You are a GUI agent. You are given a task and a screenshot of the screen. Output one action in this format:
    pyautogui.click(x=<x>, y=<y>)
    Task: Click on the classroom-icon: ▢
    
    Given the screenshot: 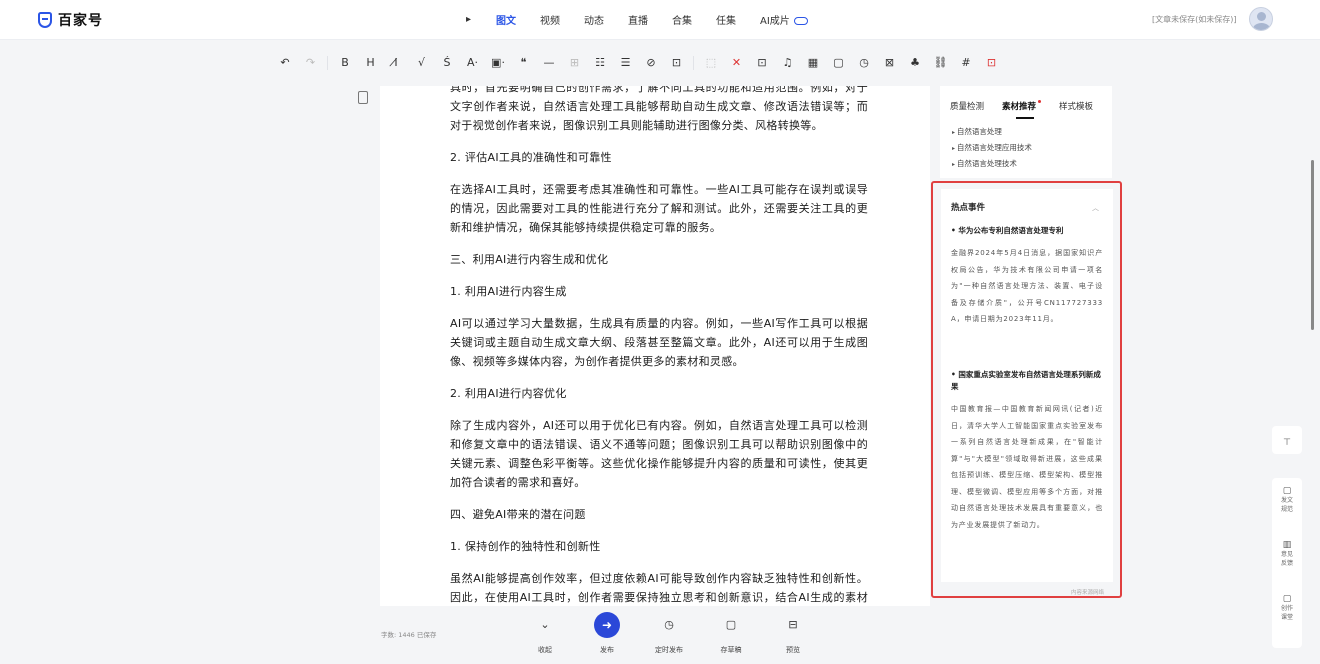 What is the action you would take?
    pyautogui.click(x=1287, y=599)
    